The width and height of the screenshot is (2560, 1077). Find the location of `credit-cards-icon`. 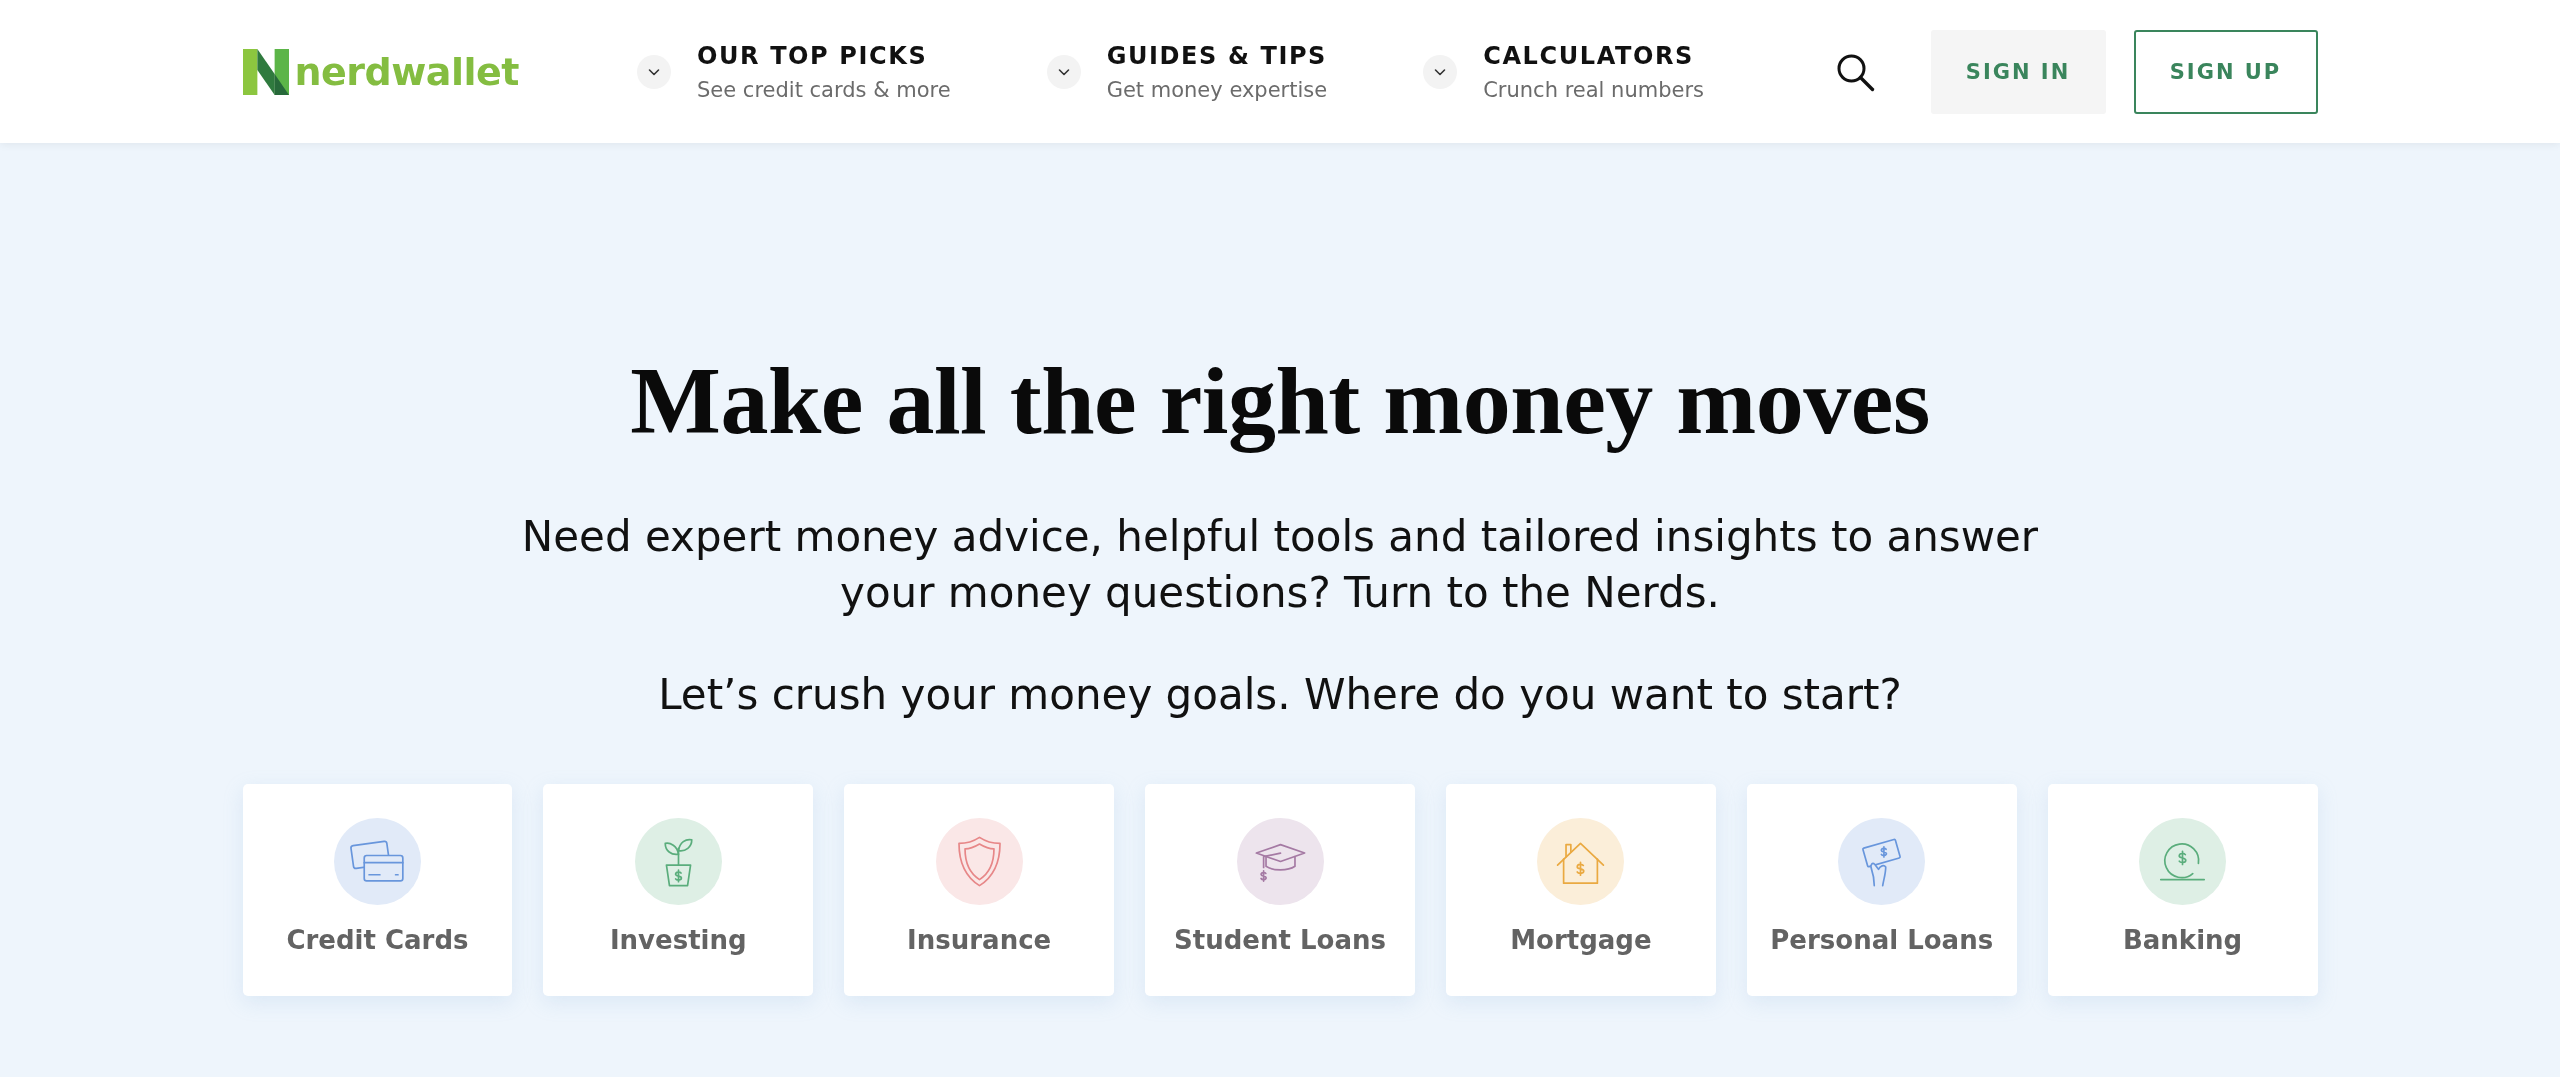

credit-cards-icon is located at coordinates (377, 861).